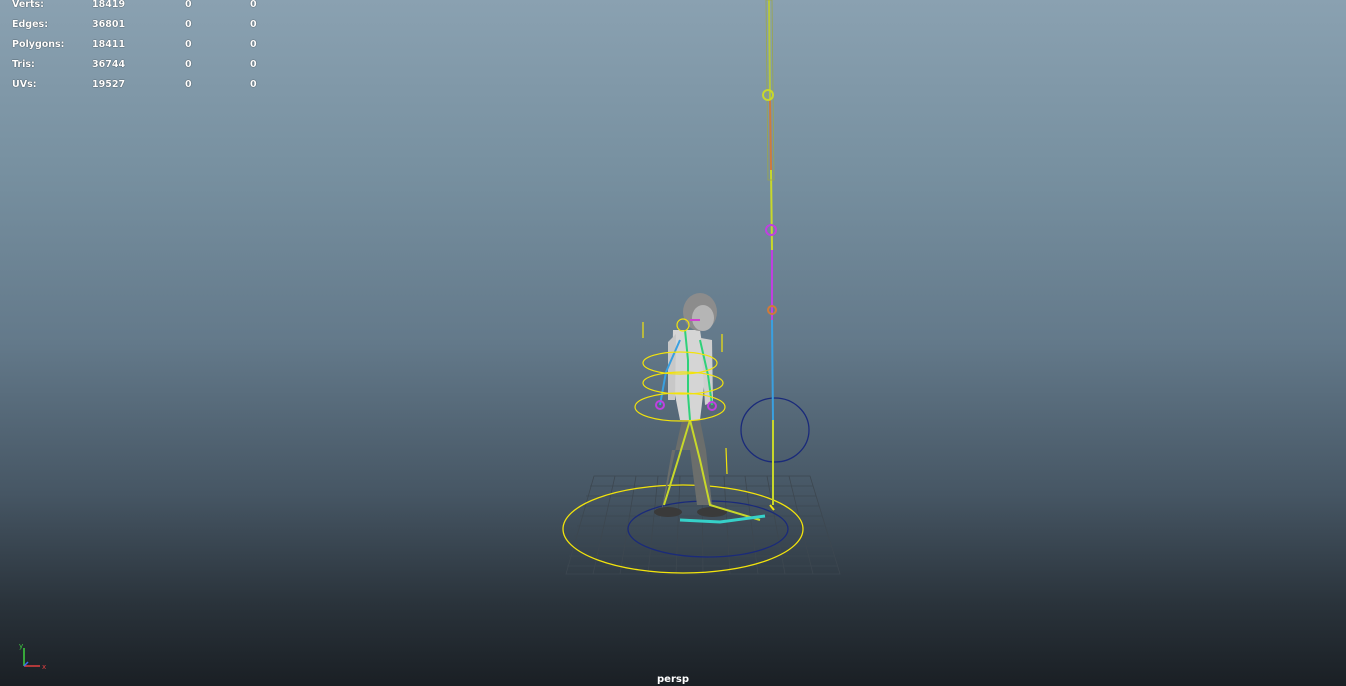 The height and width of the screenshot is (686, 1346). Describe the element at coordinates (21, 646) in the screenshot. I see `axis-y-label: y` at that location.